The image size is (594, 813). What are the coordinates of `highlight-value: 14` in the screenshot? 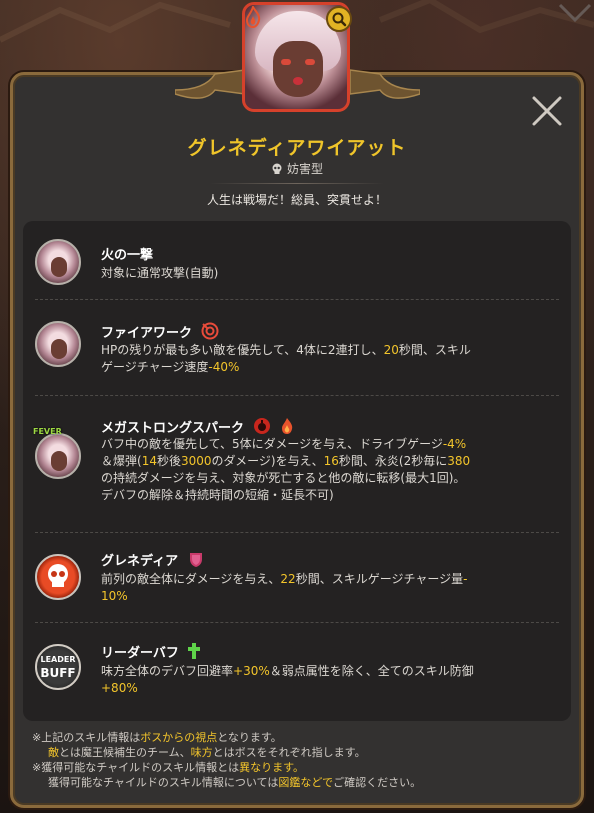 It's located at (149, 461).